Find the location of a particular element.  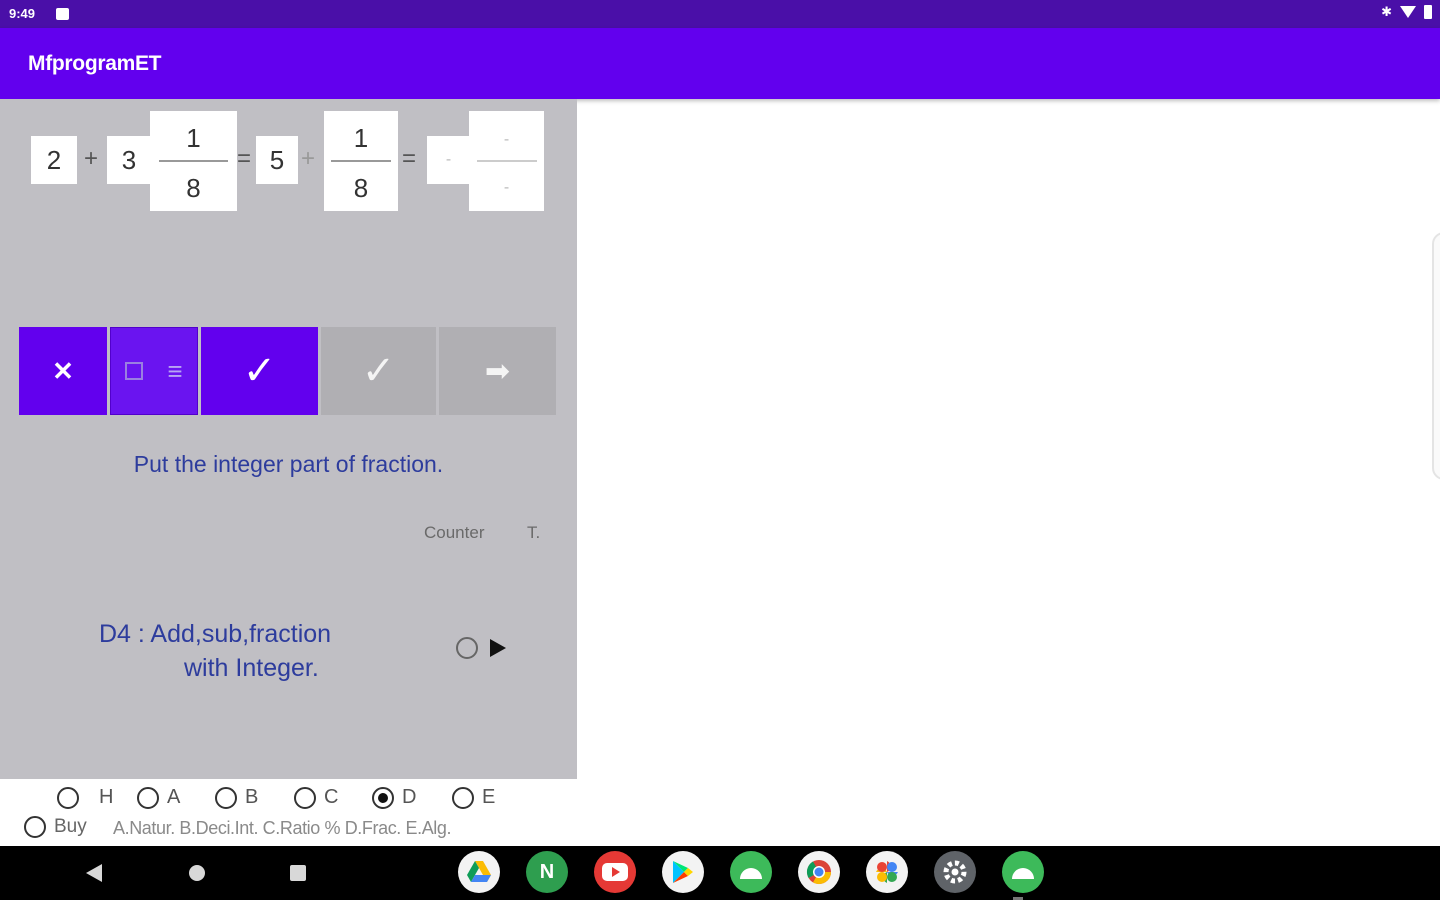

battery-icon is located at coordinates (1428, 12).